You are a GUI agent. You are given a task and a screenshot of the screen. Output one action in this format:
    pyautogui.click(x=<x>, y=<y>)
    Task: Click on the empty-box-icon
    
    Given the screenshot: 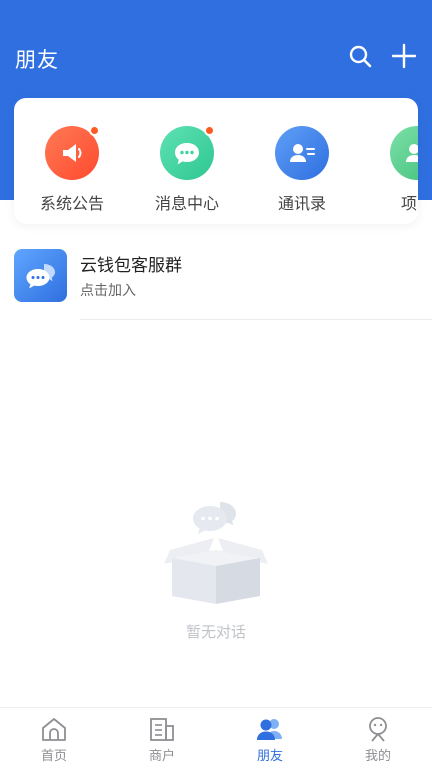 What is the action you would take?
    pyautogui.click(x=216, y=553)
    